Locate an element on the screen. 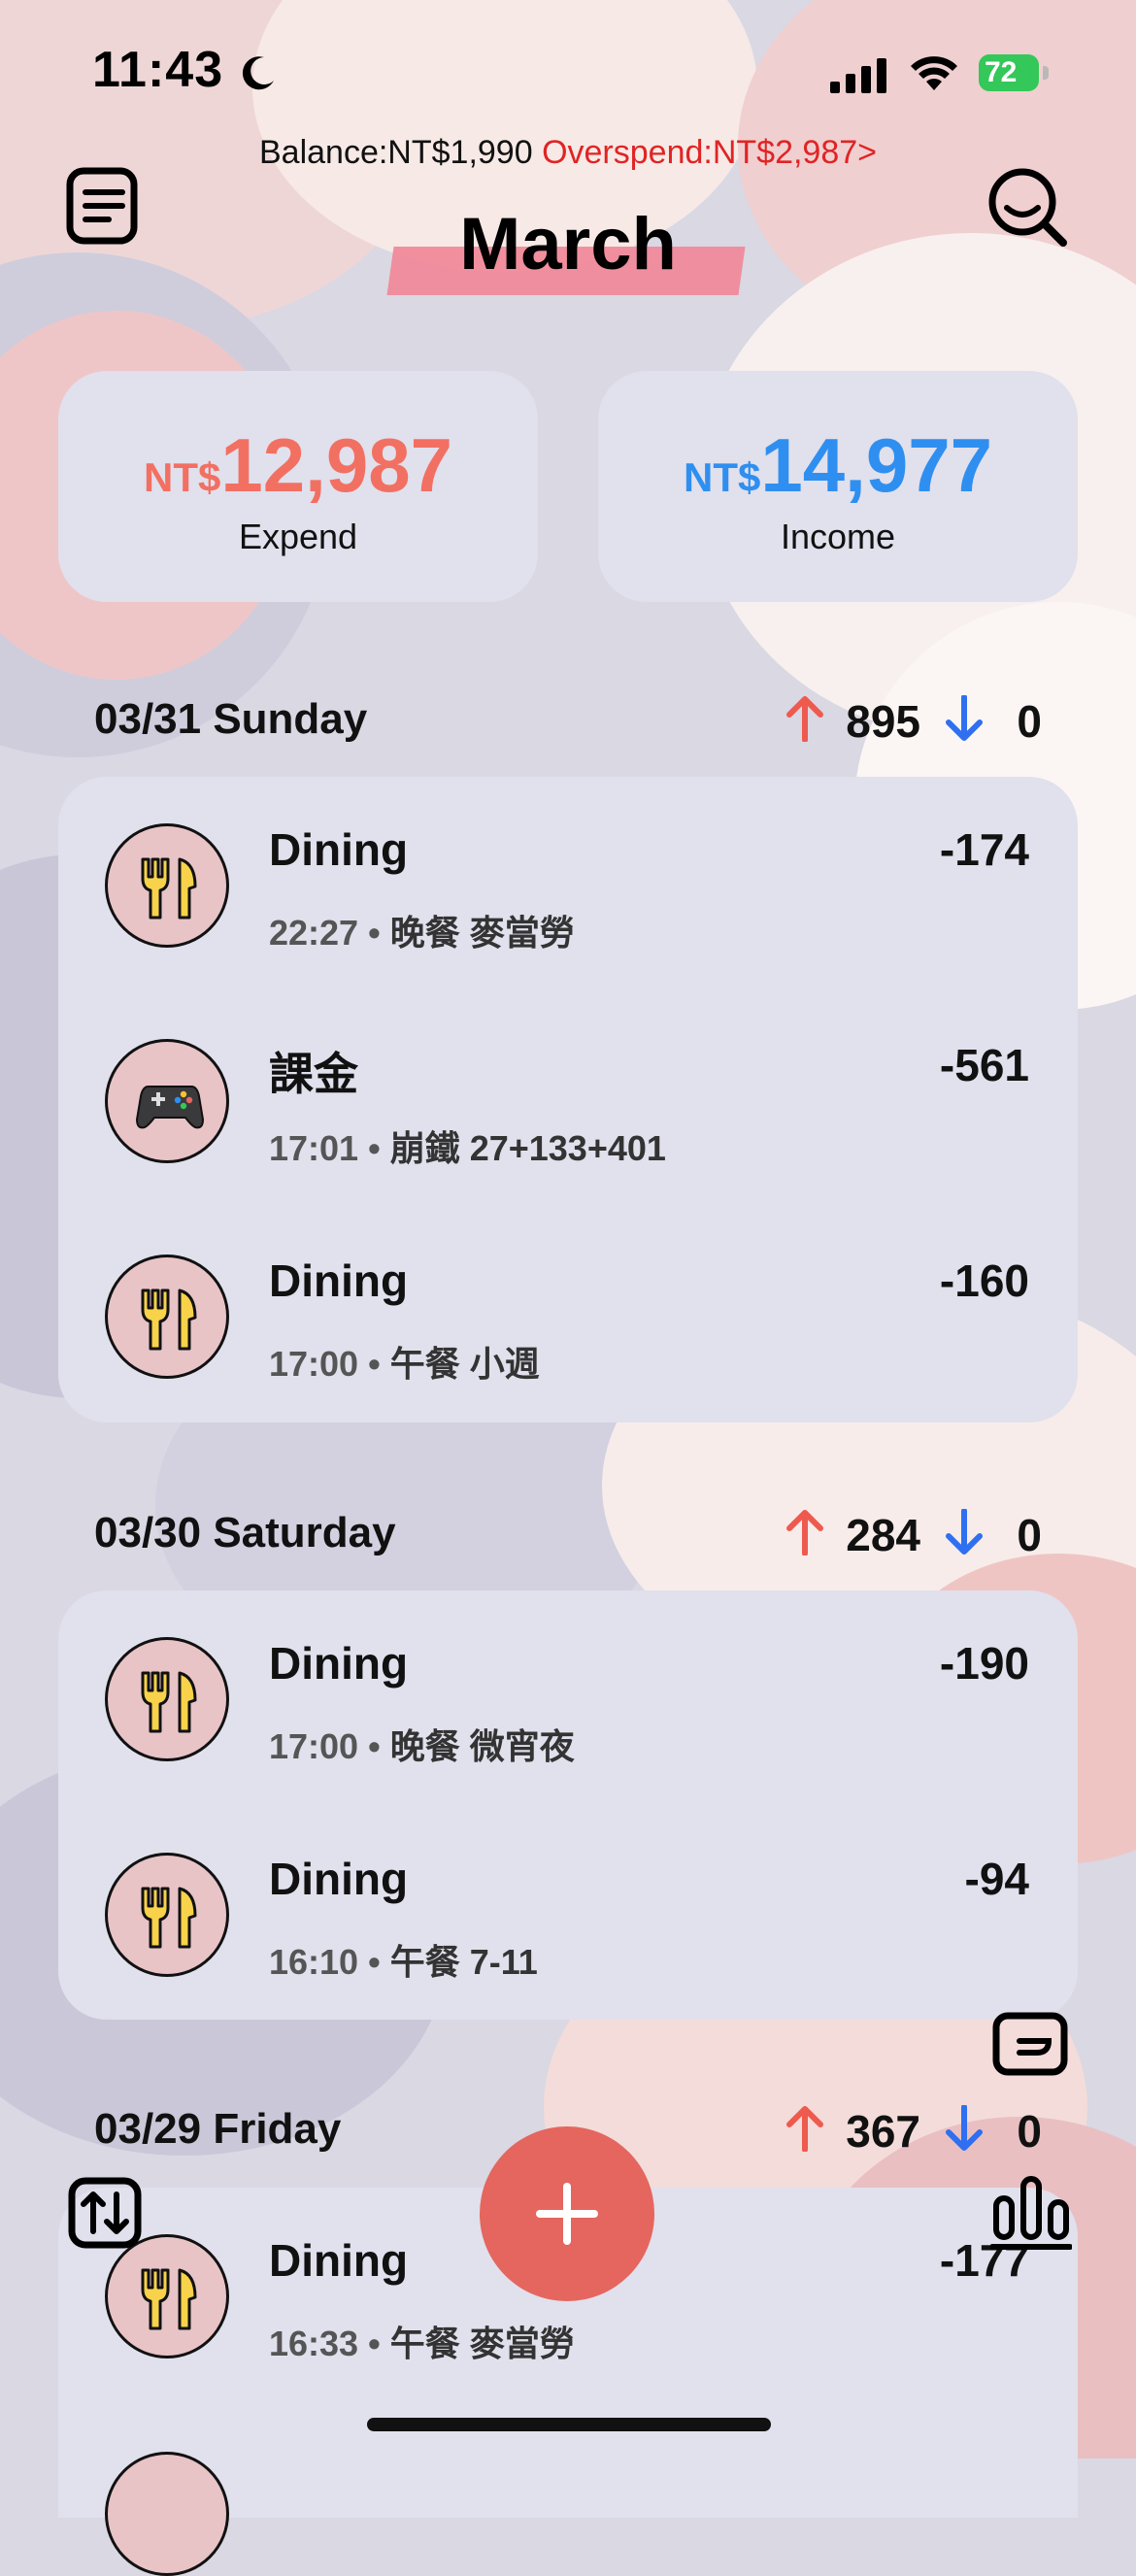  day-expense-total: 895 is located at coordinates (883, 722).